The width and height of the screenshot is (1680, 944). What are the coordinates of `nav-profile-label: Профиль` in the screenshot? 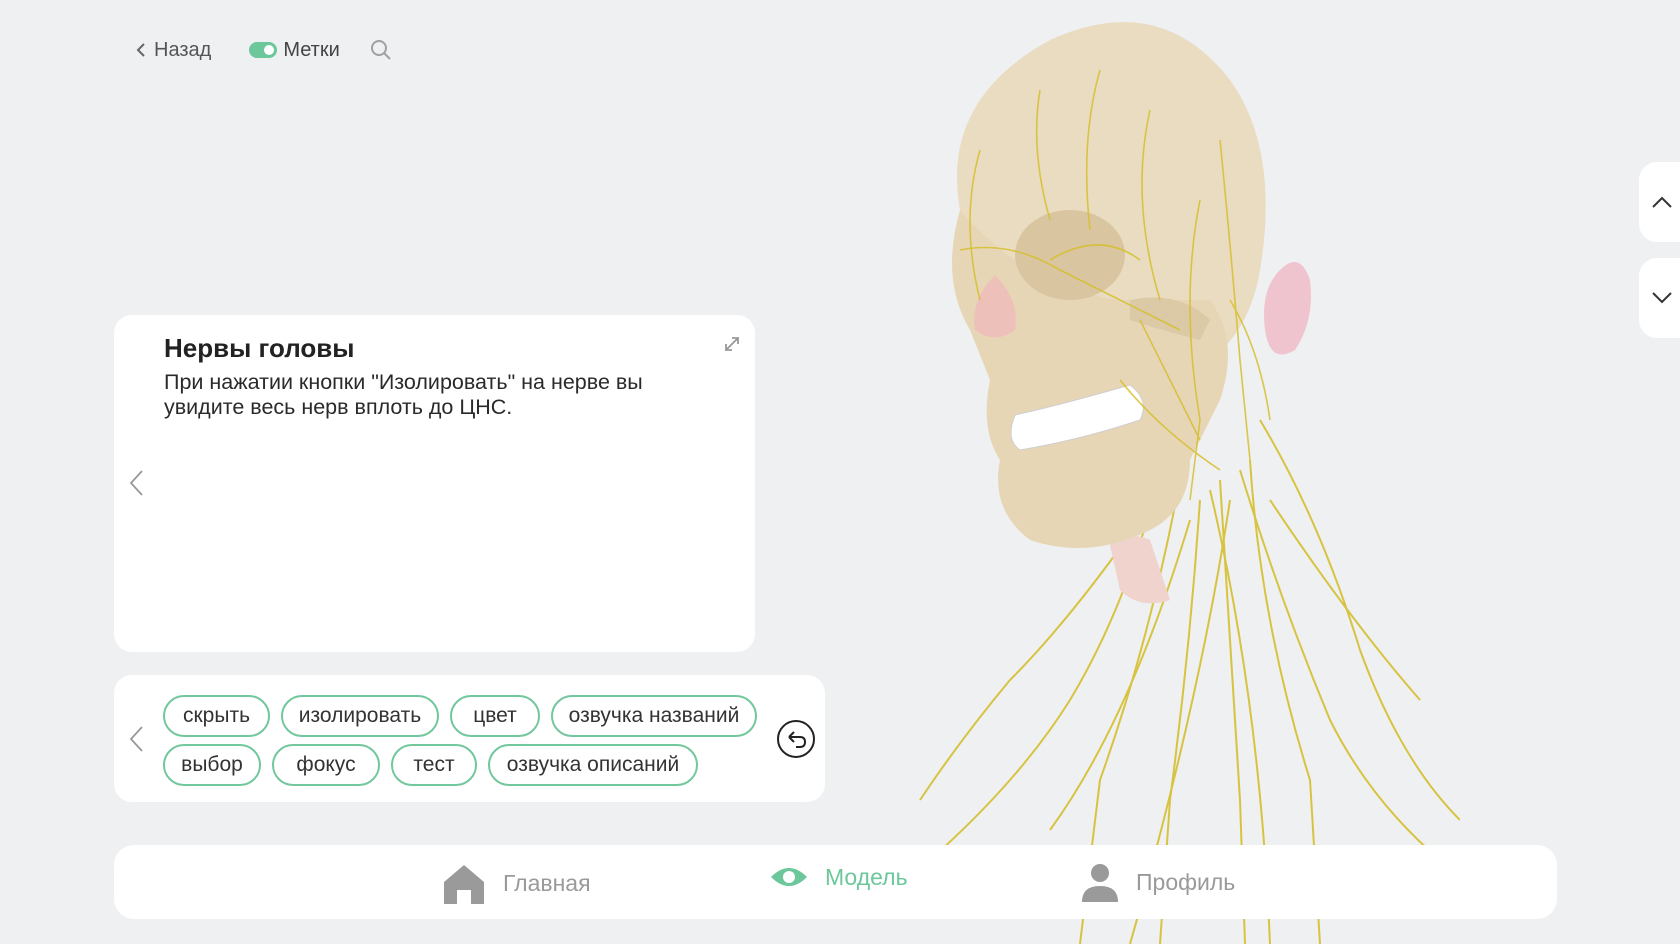 It's located at (1186, 881).